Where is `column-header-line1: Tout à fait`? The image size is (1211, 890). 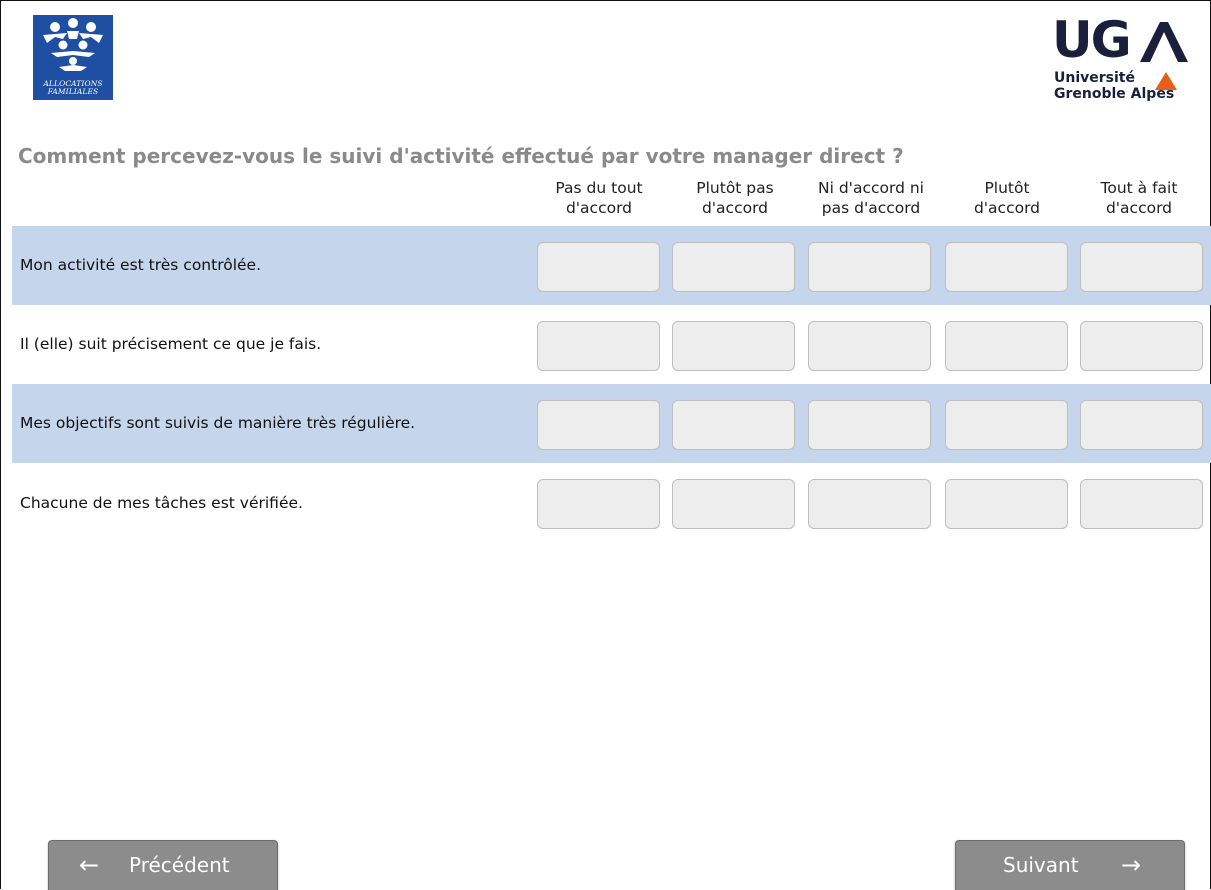
column-header-line1: Tout à fait is located at coordinates (1139, 188).